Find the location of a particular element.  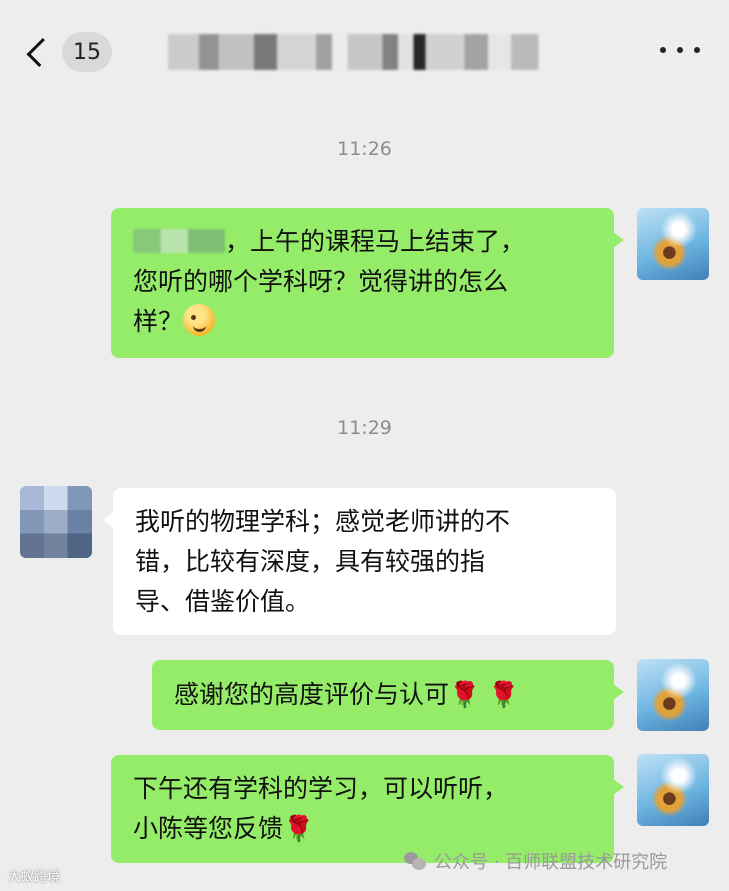

incoming-message-bubble: 我听的物理学科；感觉老师讲的不 错，比较有深度，具有较强的指 导、借鉴价值。 is located at coordinates (359, 561).